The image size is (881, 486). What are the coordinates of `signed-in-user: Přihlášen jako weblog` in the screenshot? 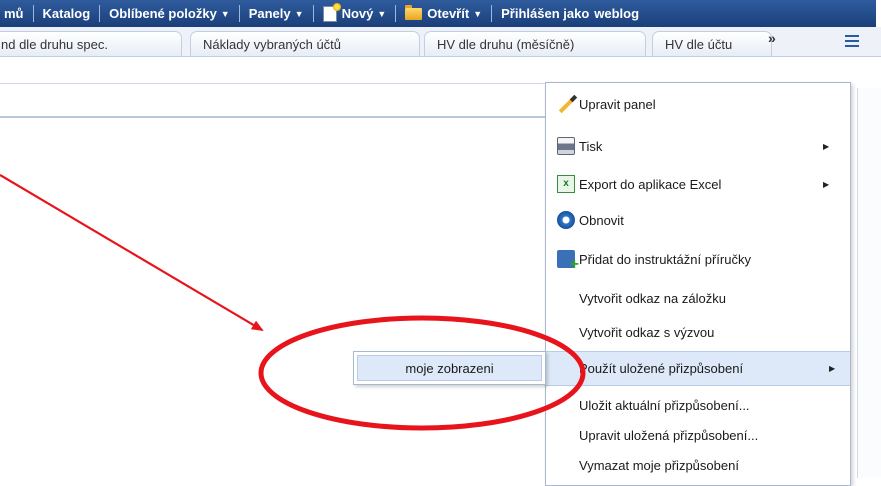 It's located at (570, 13).